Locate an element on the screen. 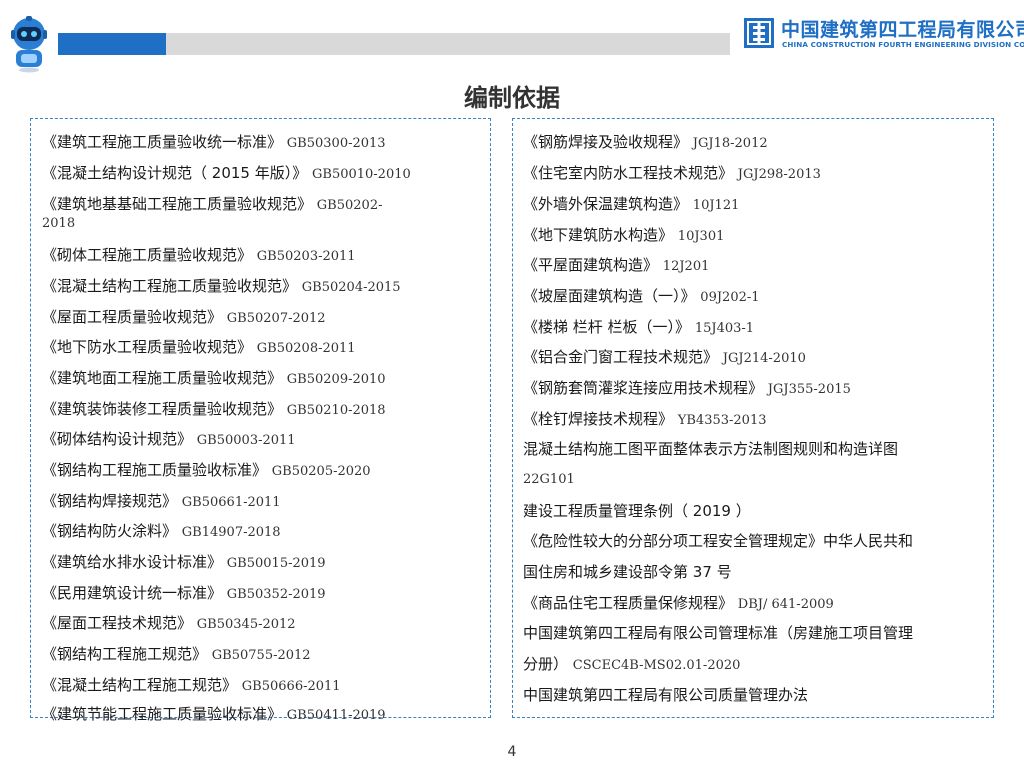 The height and width of the screenshot is (768, 1024). reference-item-continued: 国住房和城乡建设部令第 37 号 is located at coordinates (627, 572).